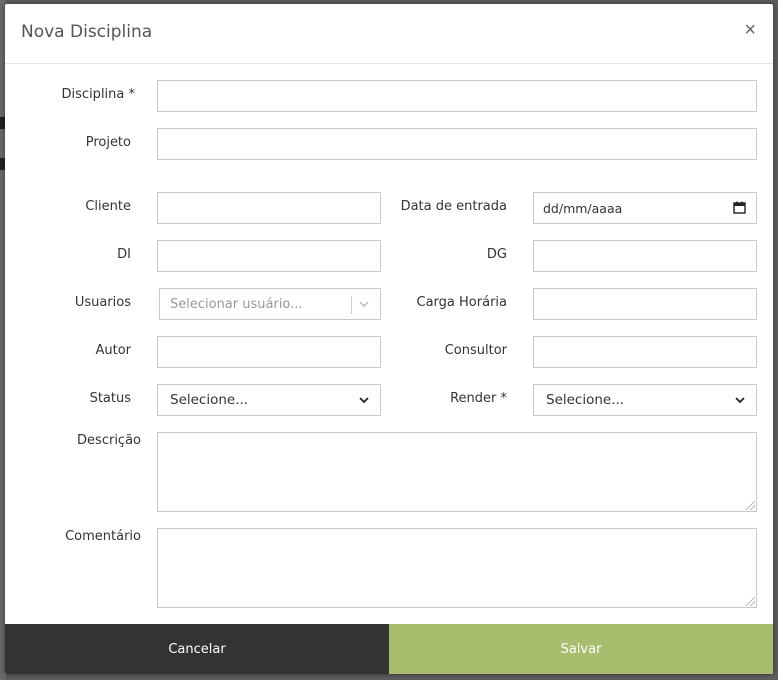 This screenshot has height=680, width=778. Describe the element at coordinates (645, 352) in the screenshot. I see `consultor-input` at that location.